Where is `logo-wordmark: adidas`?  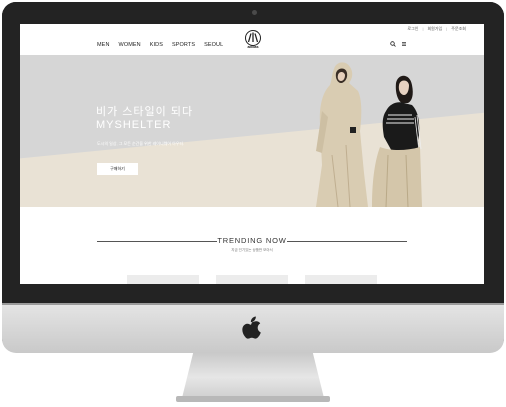
logo-wordmark: adidas is located at coordinates (253, 47).